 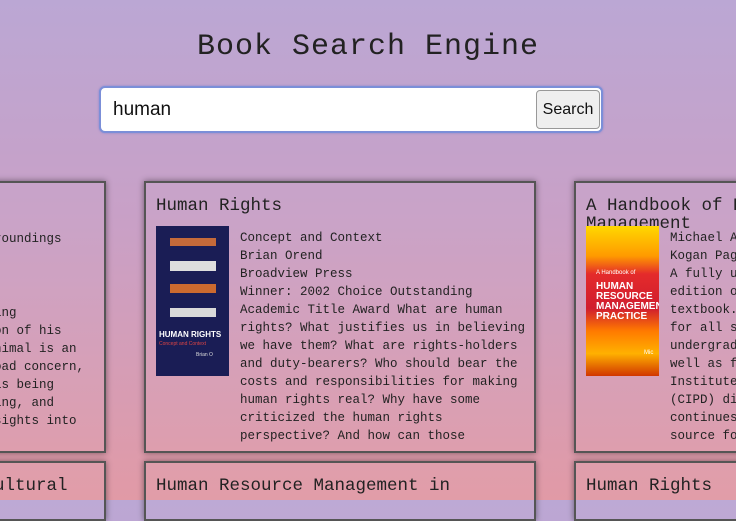 I want to click on book-description-line: Academic Title Award What are human, so click(x=371, y=310).